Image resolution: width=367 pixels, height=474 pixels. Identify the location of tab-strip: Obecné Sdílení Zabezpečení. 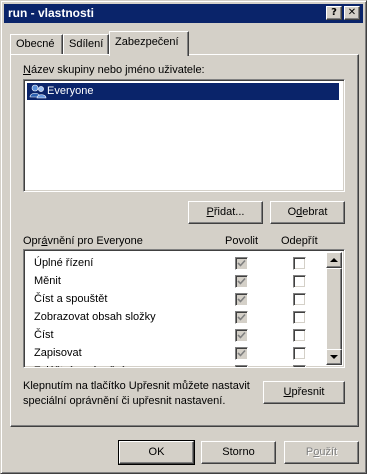
(180, 43).